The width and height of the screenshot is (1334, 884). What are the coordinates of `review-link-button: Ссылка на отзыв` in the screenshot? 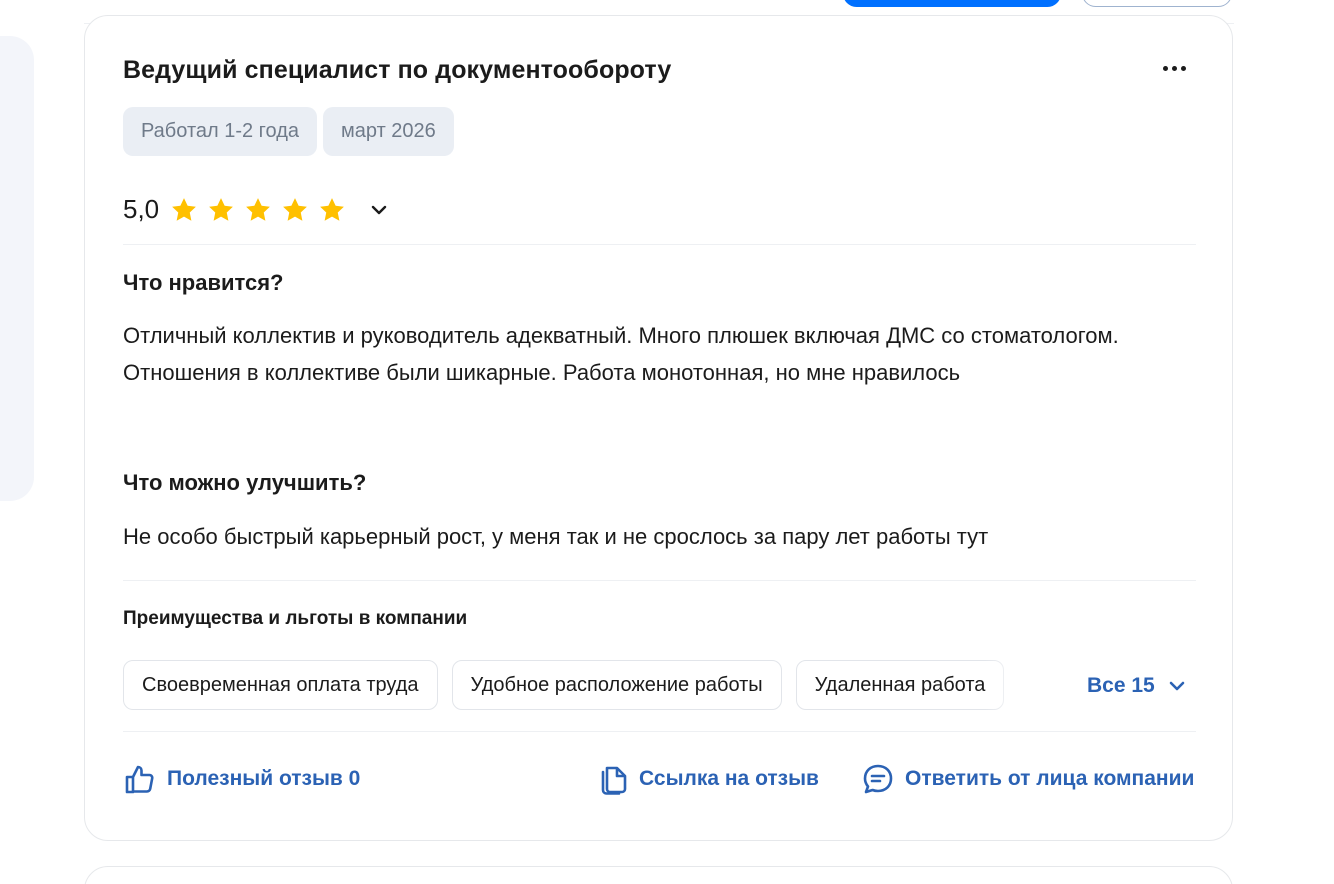 It's located at (708, 779).